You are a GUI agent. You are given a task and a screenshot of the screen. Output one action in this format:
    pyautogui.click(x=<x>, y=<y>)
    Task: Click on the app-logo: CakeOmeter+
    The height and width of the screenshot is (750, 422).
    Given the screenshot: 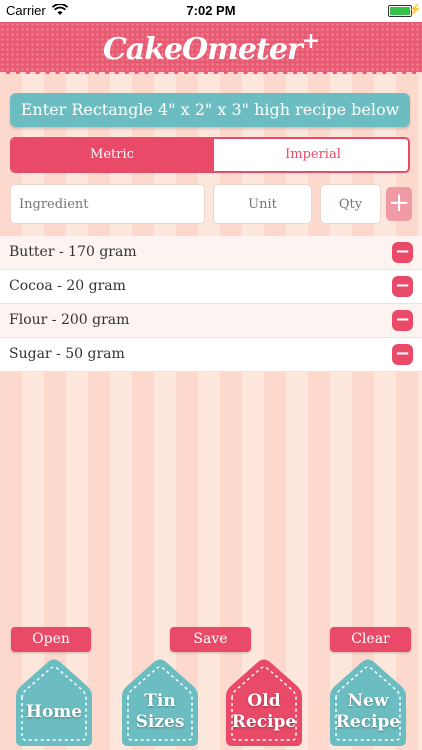 What is the action you would take?
    pyautogui.click(x=211, y=47)
    